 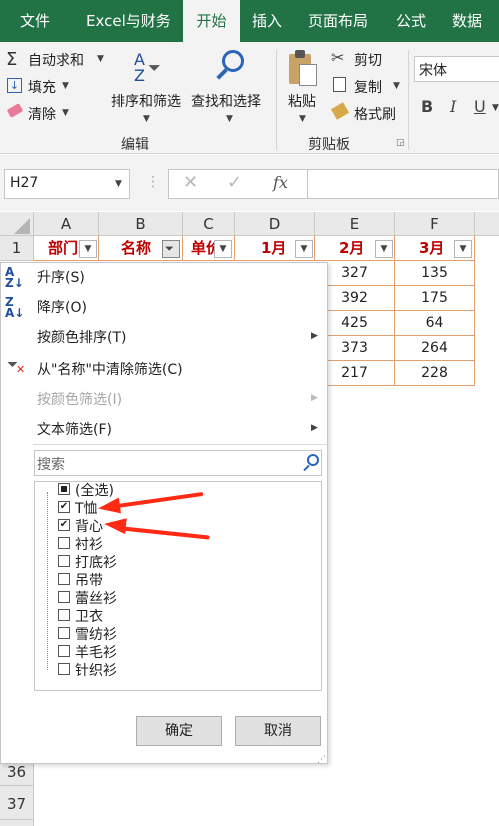 What do you see at coordinates (42, 114) in the screenshot?
I see `clear-button: 清除` at bounding box center [42, 114].